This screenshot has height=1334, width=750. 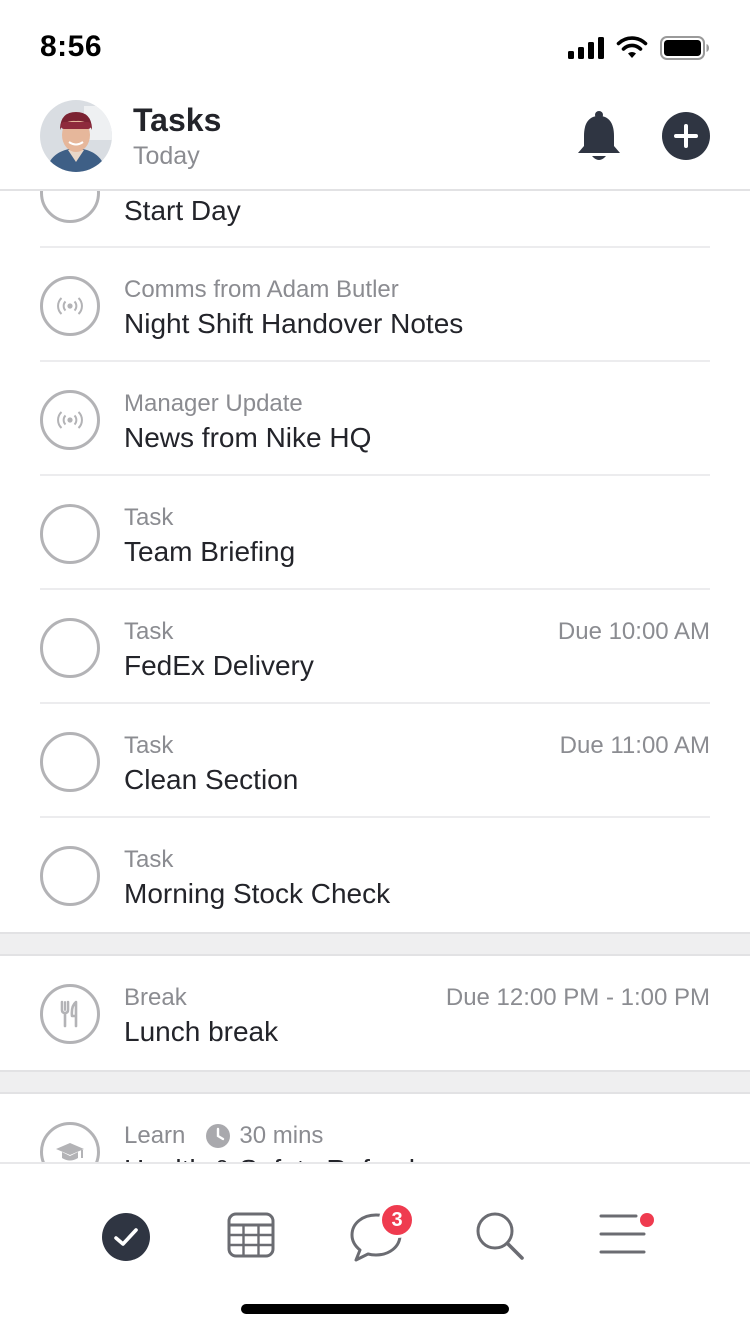 I want to click on tab-schedule, so click(x=251, y=1235).